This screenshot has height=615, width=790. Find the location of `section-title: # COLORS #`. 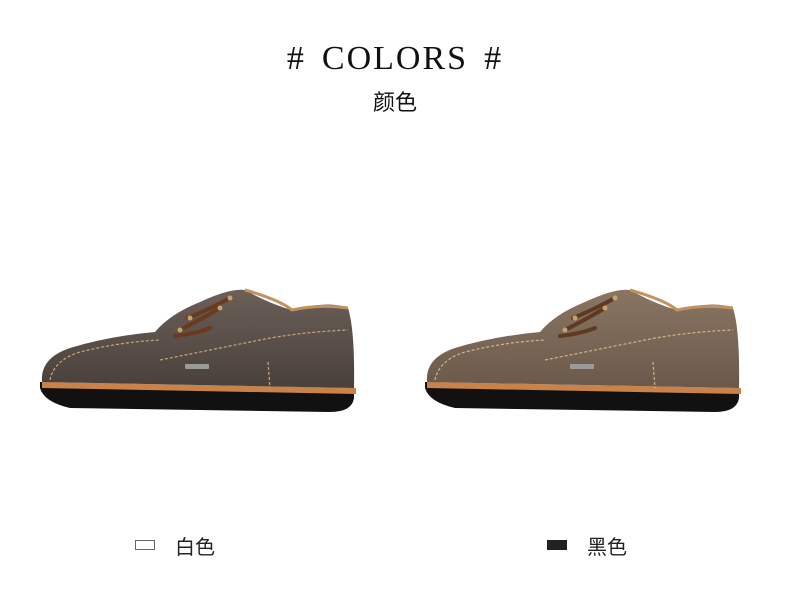

section-title: # COLORS # is located at coordinates (395, 59).